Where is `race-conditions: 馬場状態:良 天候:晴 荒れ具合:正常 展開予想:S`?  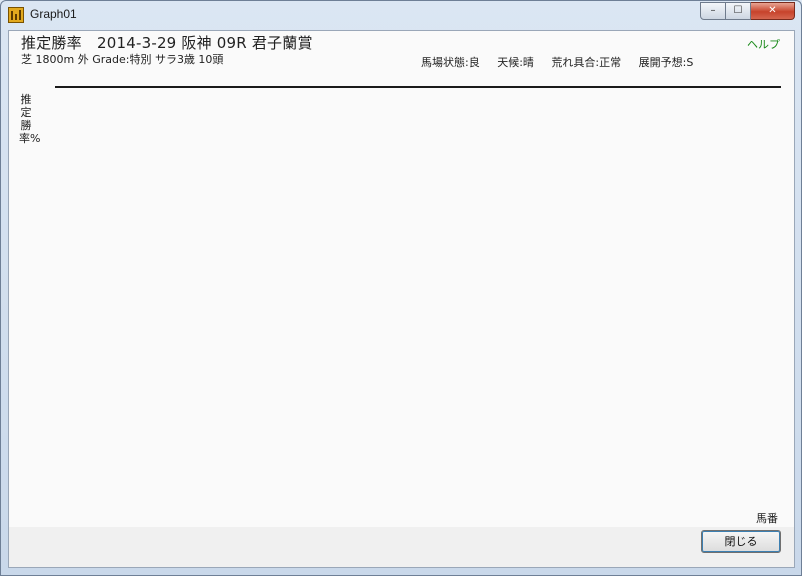 race-conditions: 馬場状態:良 天候:晴 荒れ具合:正常 展開予想:S is located at coordinates (564, 62).